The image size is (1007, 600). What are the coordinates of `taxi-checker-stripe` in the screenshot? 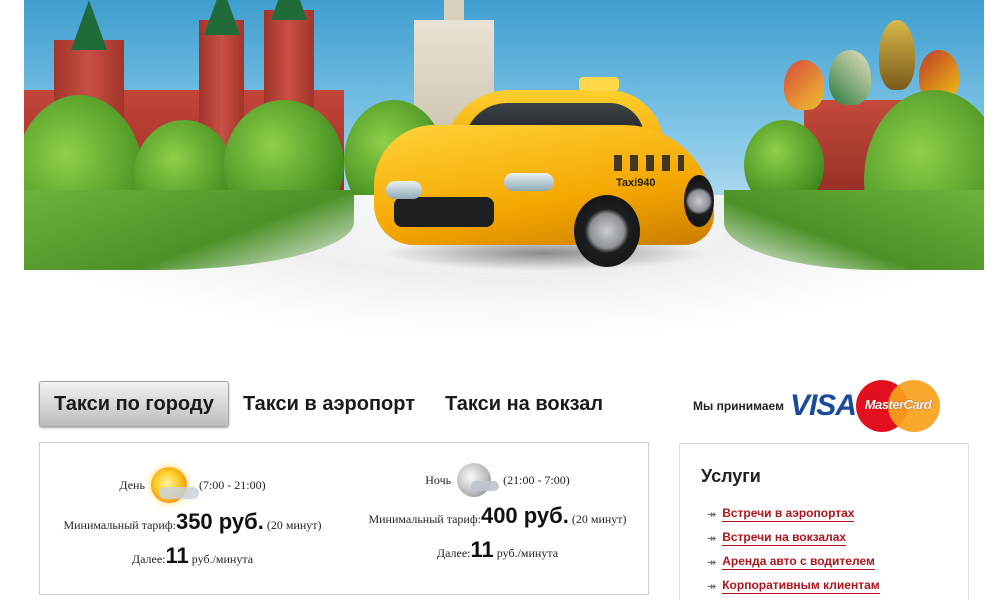 It's located at (649, 163).